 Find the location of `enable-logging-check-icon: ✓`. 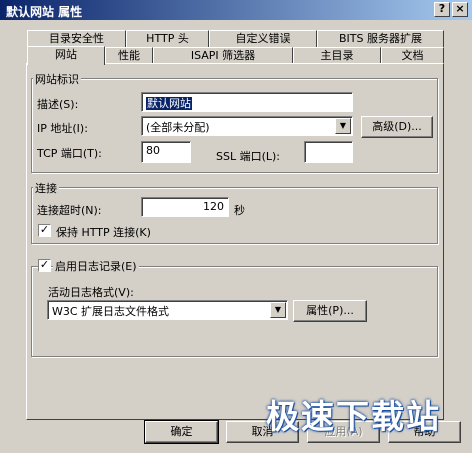

enable-logging-check-icon: ✓ is located at coordinates (44, 264).